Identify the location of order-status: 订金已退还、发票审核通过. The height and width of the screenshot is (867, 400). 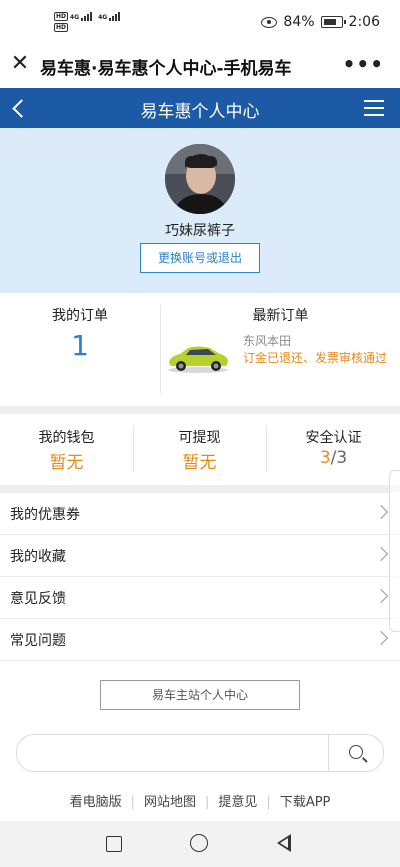
(315, 358).